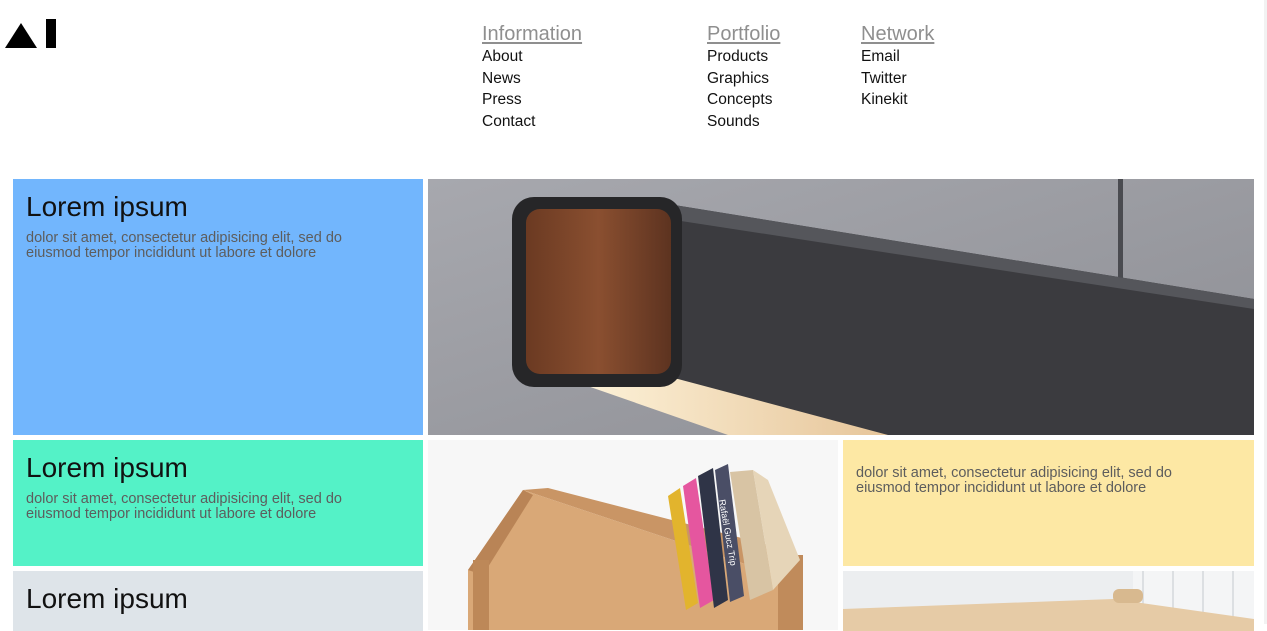 This screenshot has width=1267, height=631. I want to click on table-photo, so click(1048, 601).